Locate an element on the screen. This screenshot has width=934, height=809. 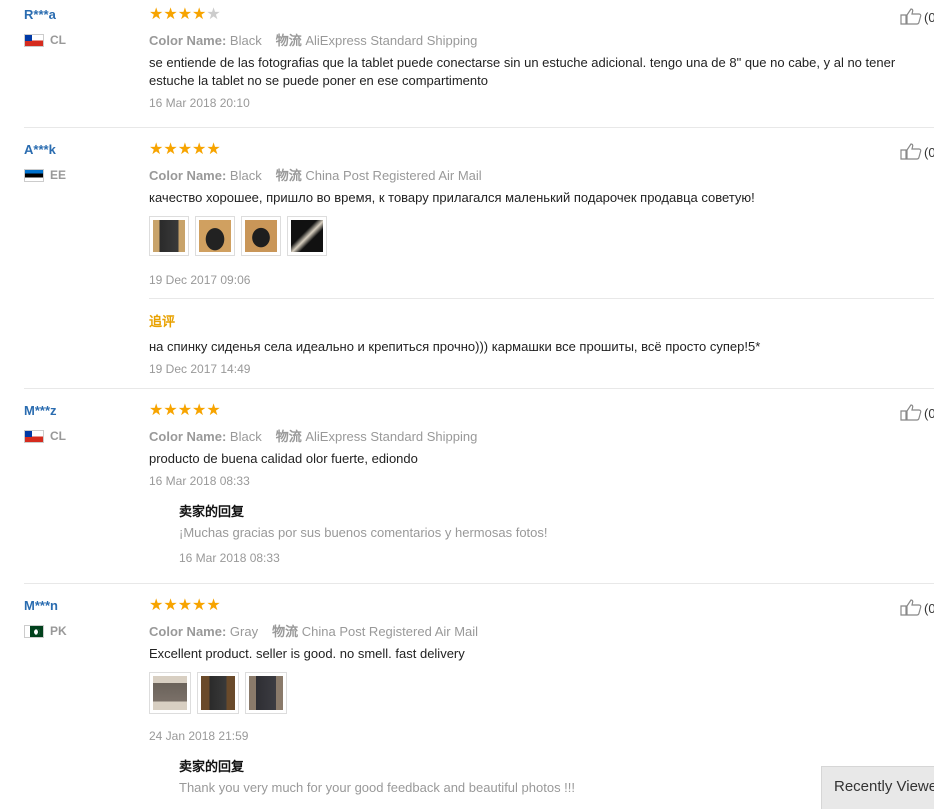
reviewer-country: EE is located at coordinates (45, 175).